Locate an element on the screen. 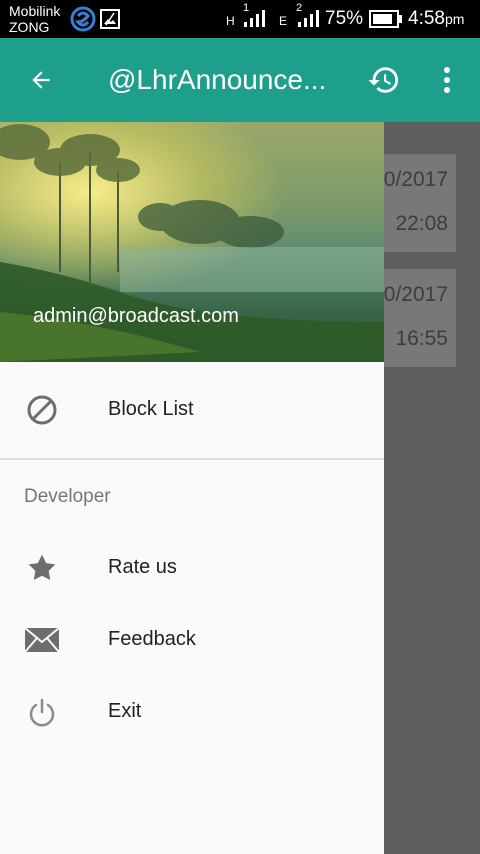 The image size is (480, 854). sim2-network-type: E is located at coordinates (283, 21).